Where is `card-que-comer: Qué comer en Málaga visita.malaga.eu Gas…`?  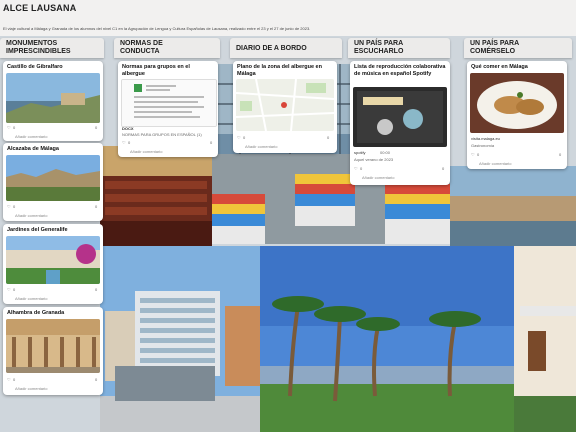 card-que-comer: Qué comer en Málaga visita.malaga.eu Gas… is located at coordinates (517, 115).